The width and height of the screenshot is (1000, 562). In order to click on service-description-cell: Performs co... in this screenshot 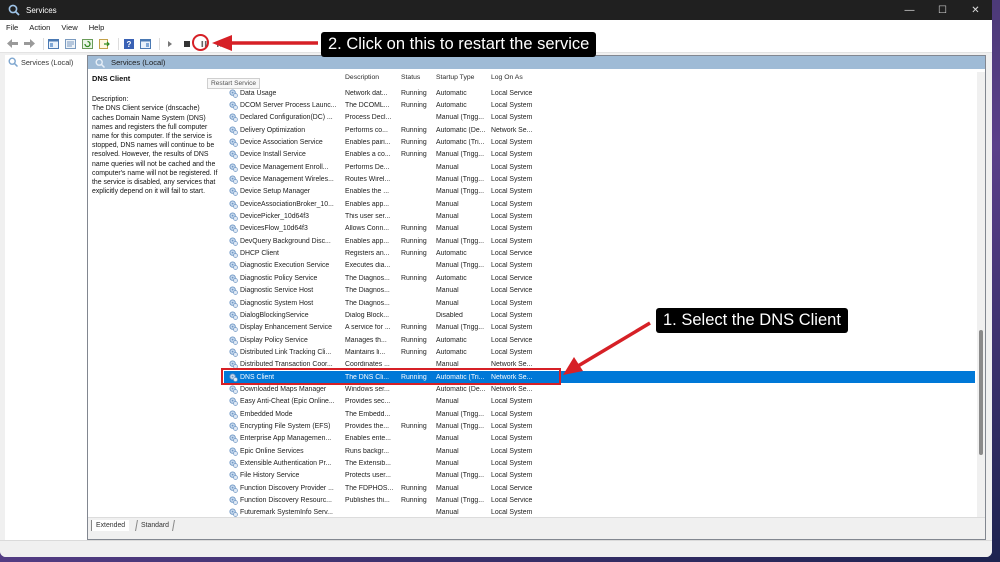, I will do `click(366, 130)`.